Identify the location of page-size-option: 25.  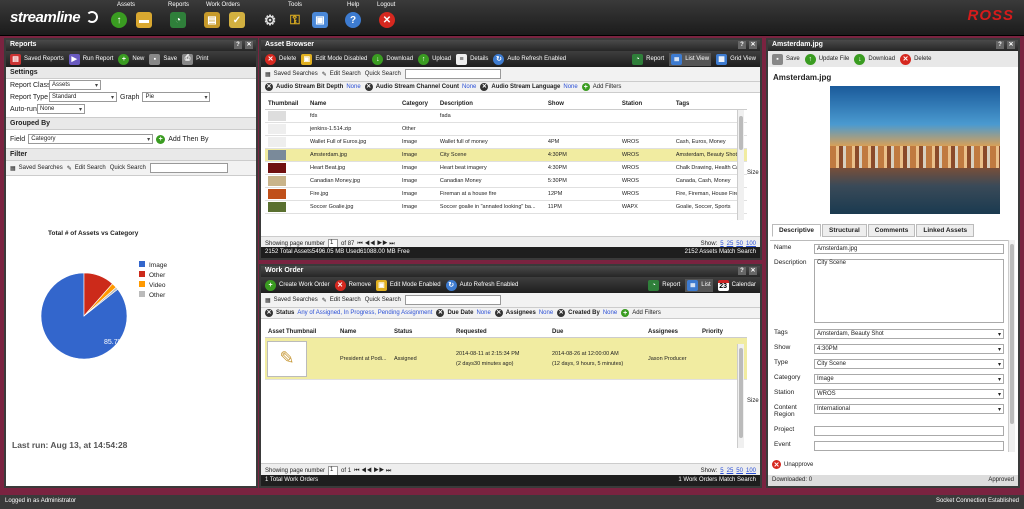
(730, 471).